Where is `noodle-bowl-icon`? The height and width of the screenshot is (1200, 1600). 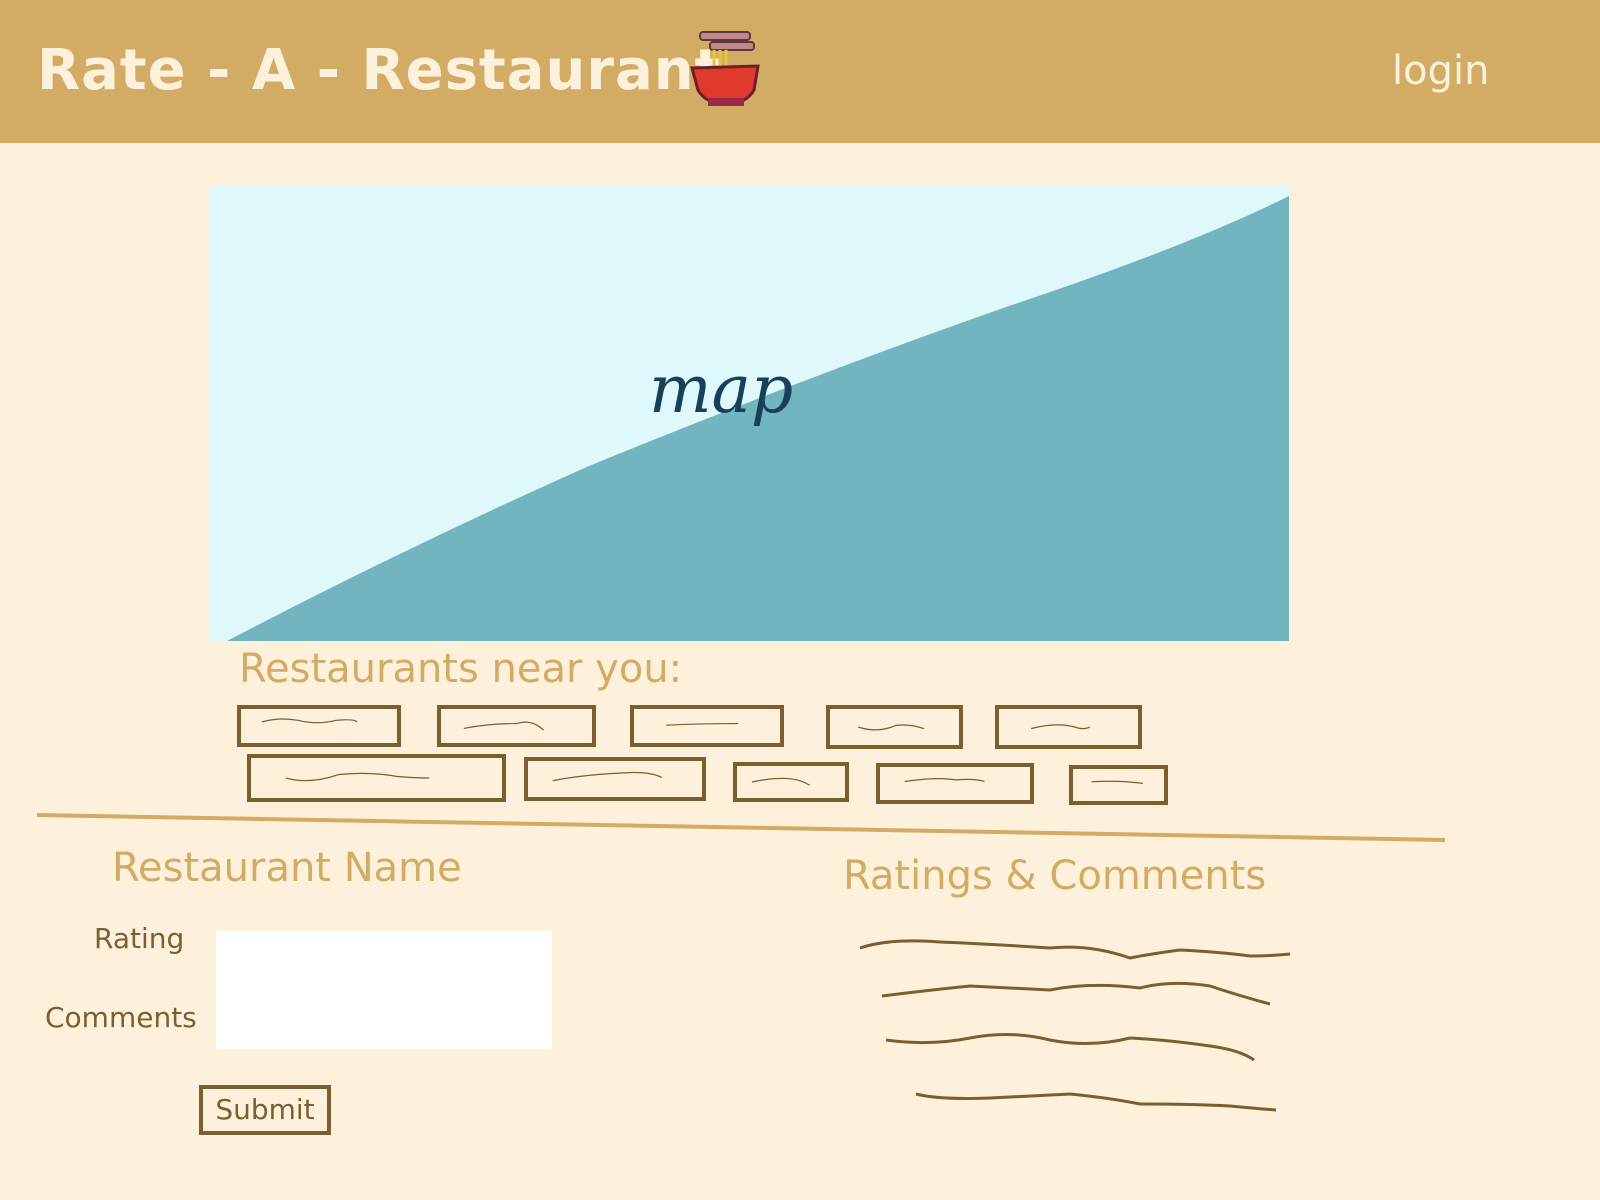
noodle-bowl-icon is located at coordinates (726, 69).